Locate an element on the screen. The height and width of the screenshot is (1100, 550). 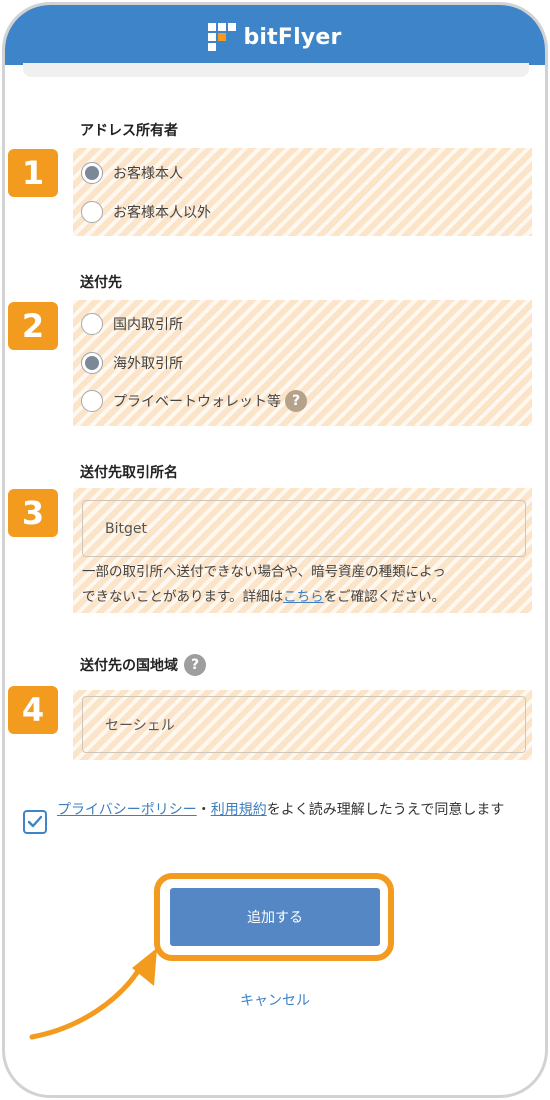
step-badge-4: 4 is located at coordinates (33, 710).